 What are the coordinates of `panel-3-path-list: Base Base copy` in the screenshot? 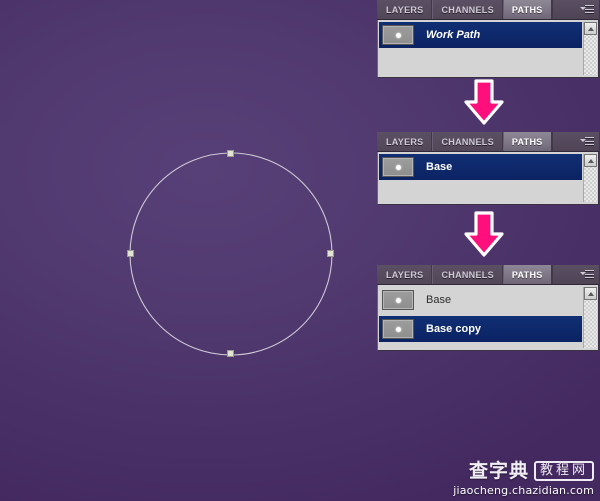 It's located at (480, 314).